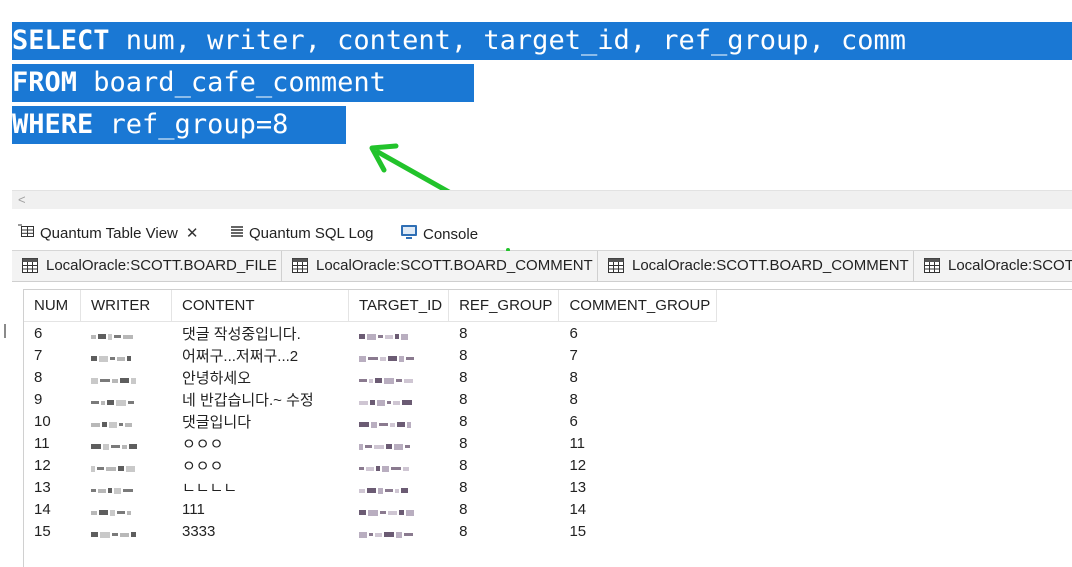 The width and height of the screenshot is (1072, 567). I want to click on column-header-num: NUM, so click(52, 306).